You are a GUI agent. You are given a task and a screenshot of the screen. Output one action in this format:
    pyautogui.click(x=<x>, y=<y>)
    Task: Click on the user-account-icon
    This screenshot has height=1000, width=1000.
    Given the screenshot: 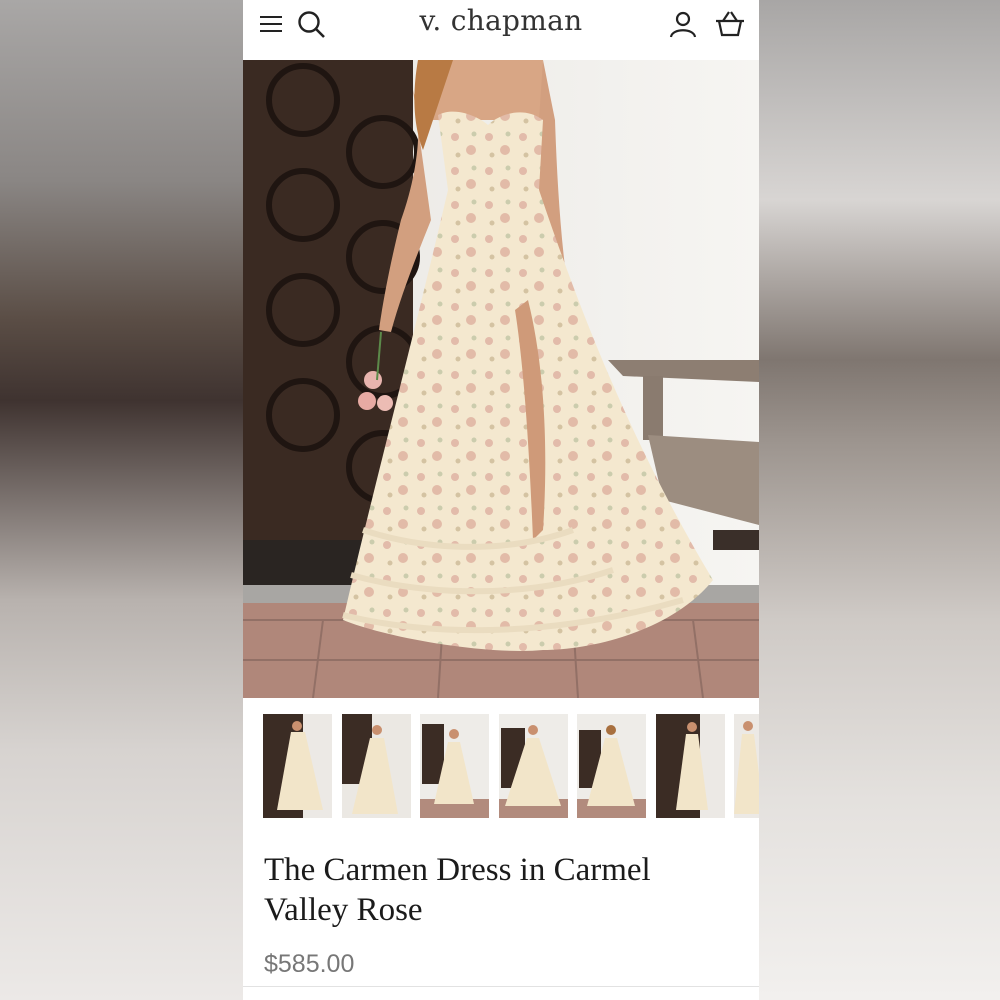 What is the action you would take?
    pyautogui.click(x=683, y=24)
    